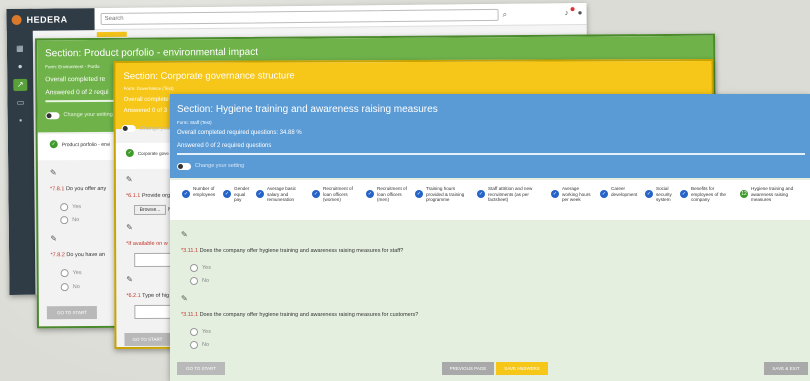 The image size is (810, 381). What do you see at coordinates (21, 121) in the screenshot?
I see `chat-icon: ▪` at bounding box center [21, 121].